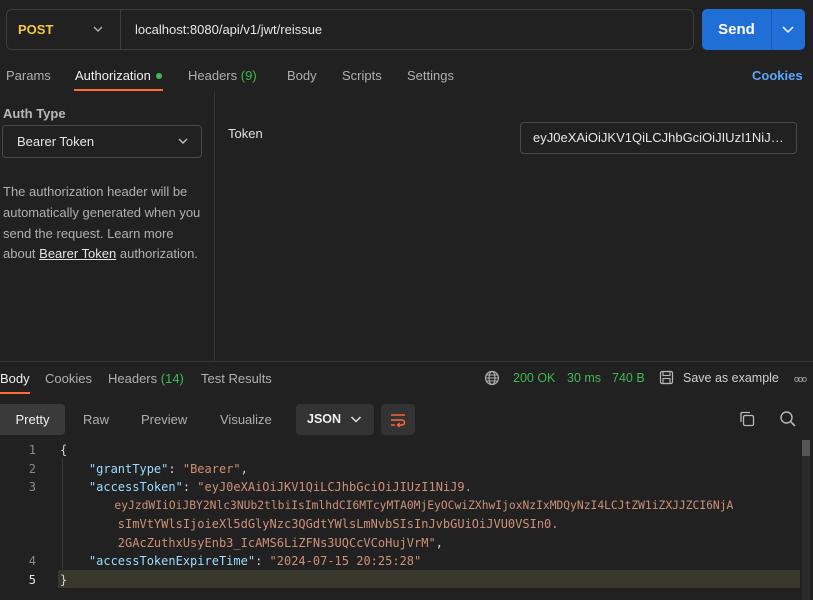 This screenshot has width=813, height=600. I want to click on wrap-lines-button, so click(398, 419).